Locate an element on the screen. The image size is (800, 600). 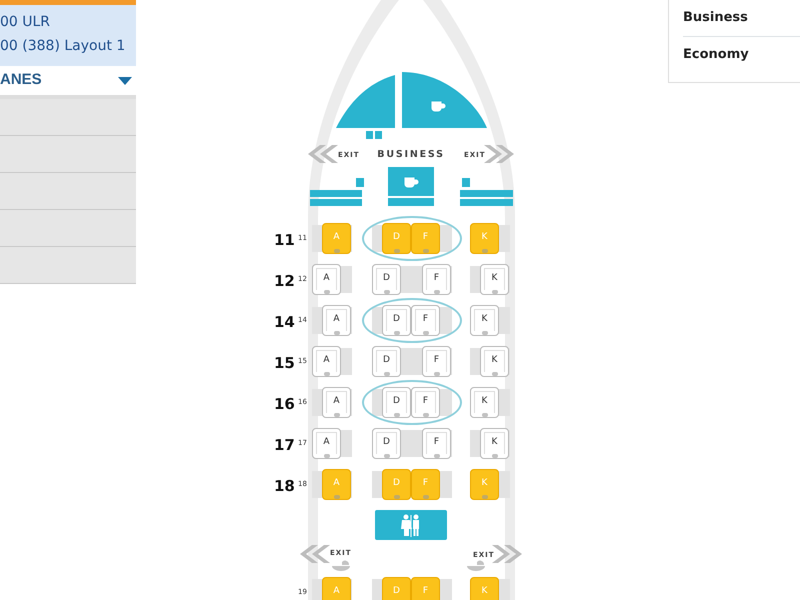
selected-item-bar is located at coordinates (68, 2).